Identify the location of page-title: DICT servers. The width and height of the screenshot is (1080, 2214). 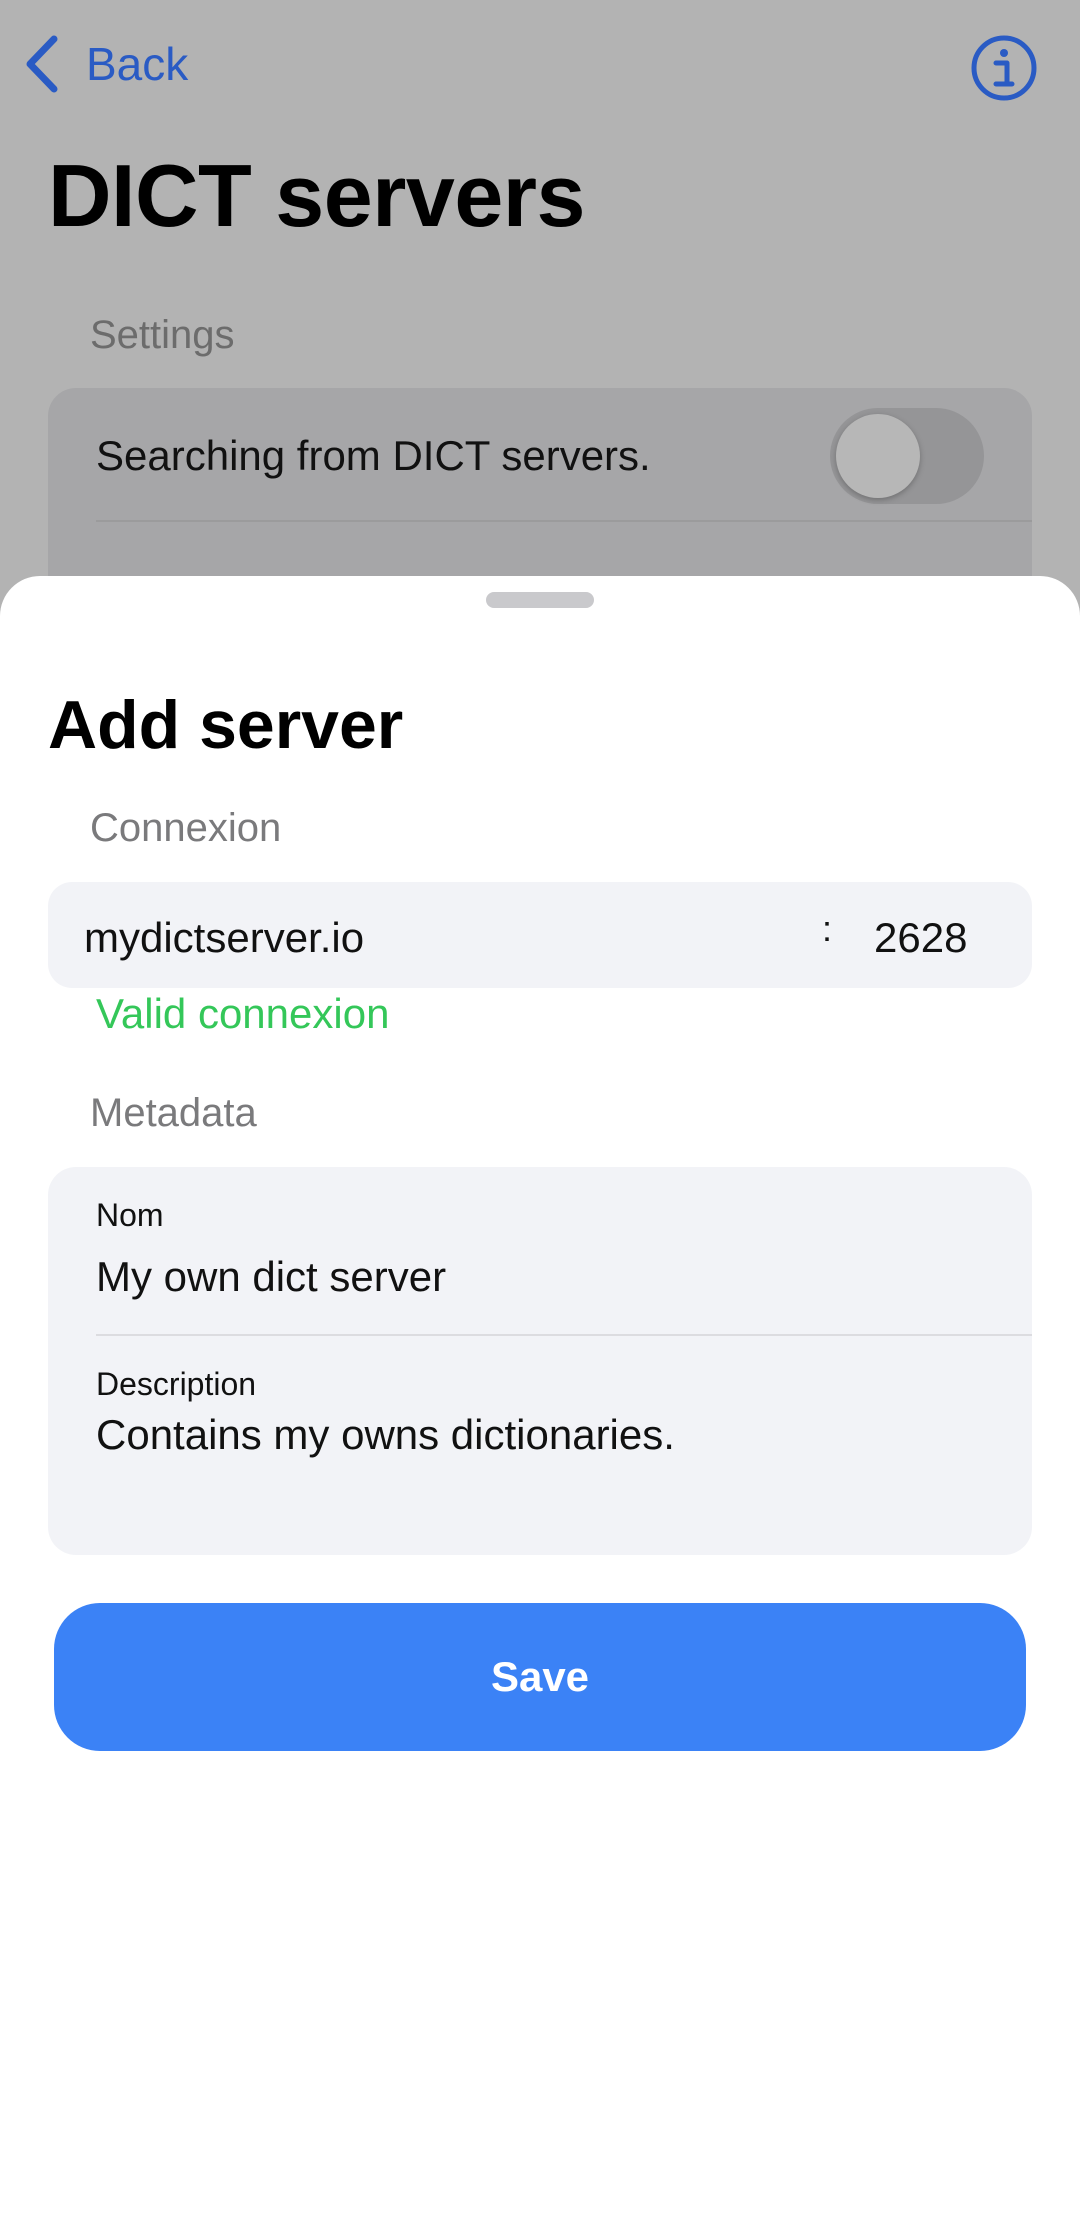
(316, 195).